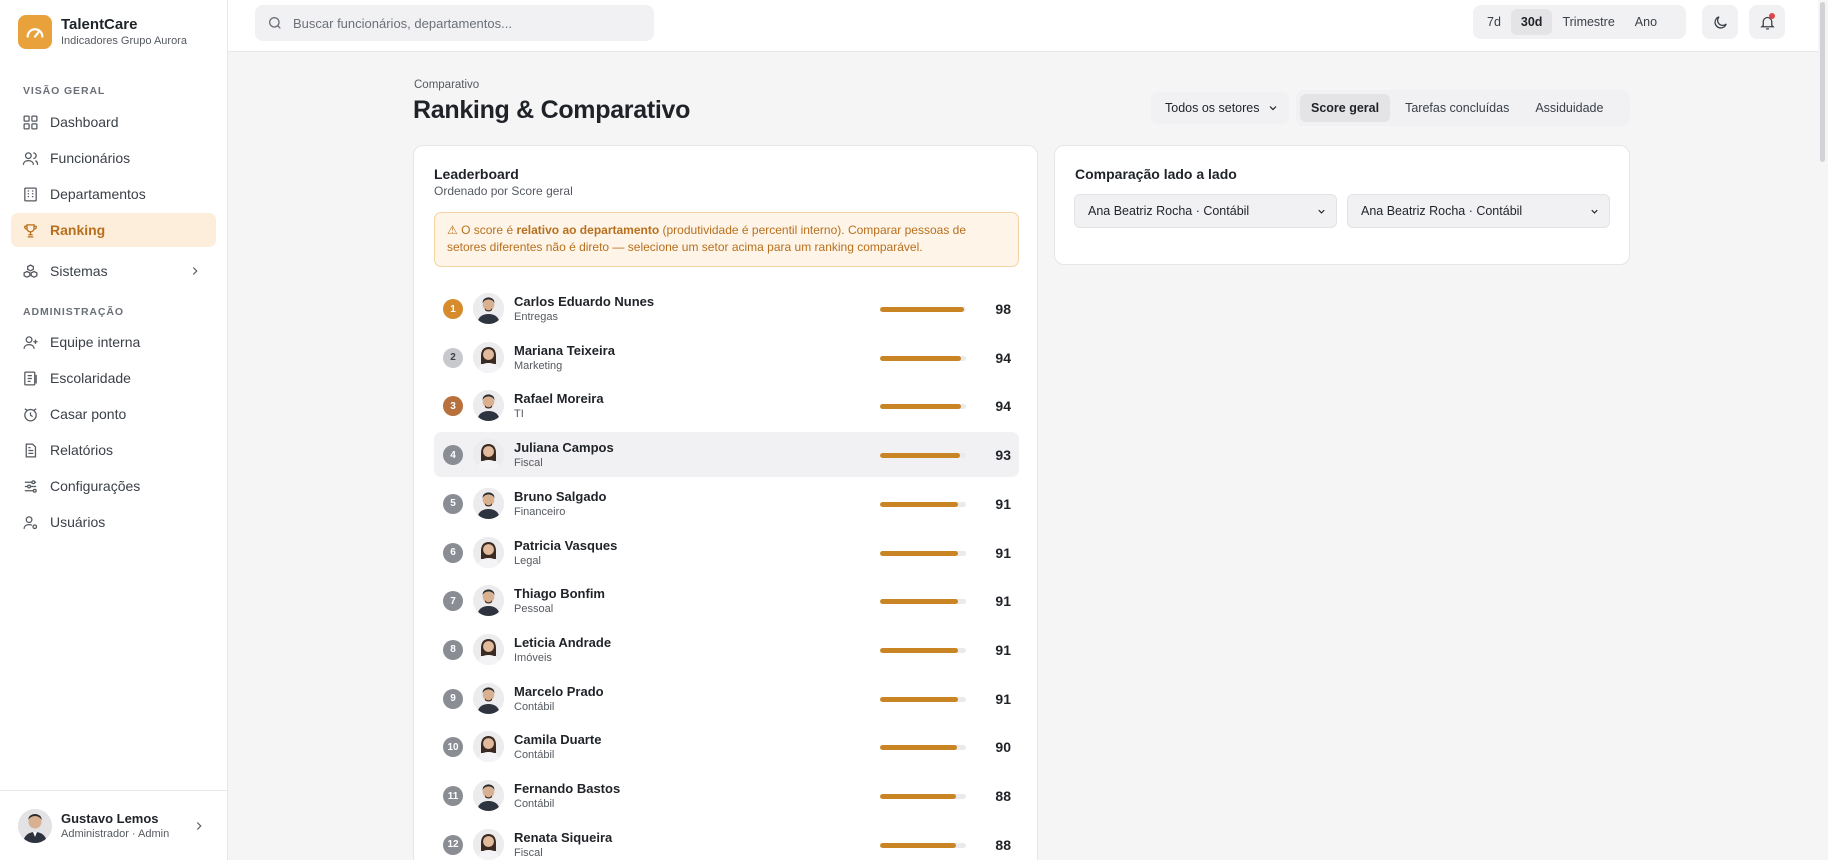  I want to click on page-scrollbar, so click(1823, 430).